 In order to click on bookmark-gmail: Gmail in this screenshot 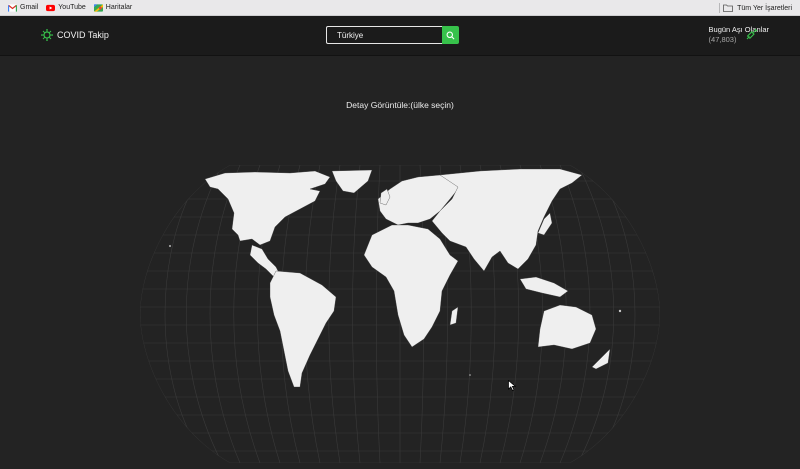, I will do `click(23, 7)`.